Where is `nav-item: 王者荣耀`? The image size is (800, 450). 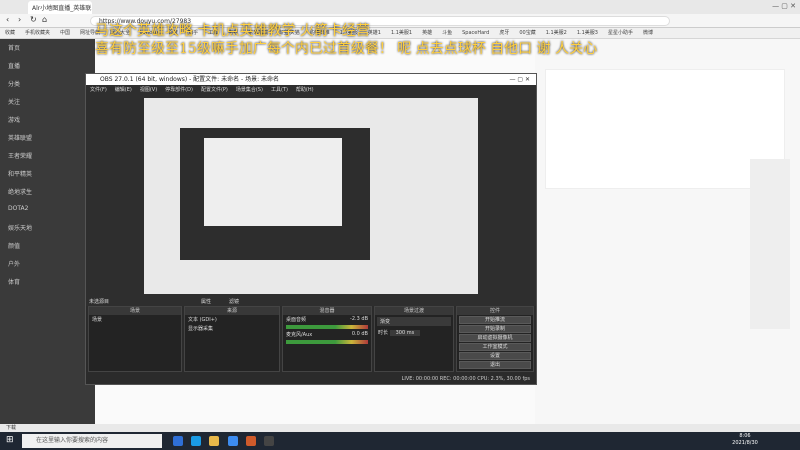
nav-item: 王者荣耀 is located at coordinates (47, 156).